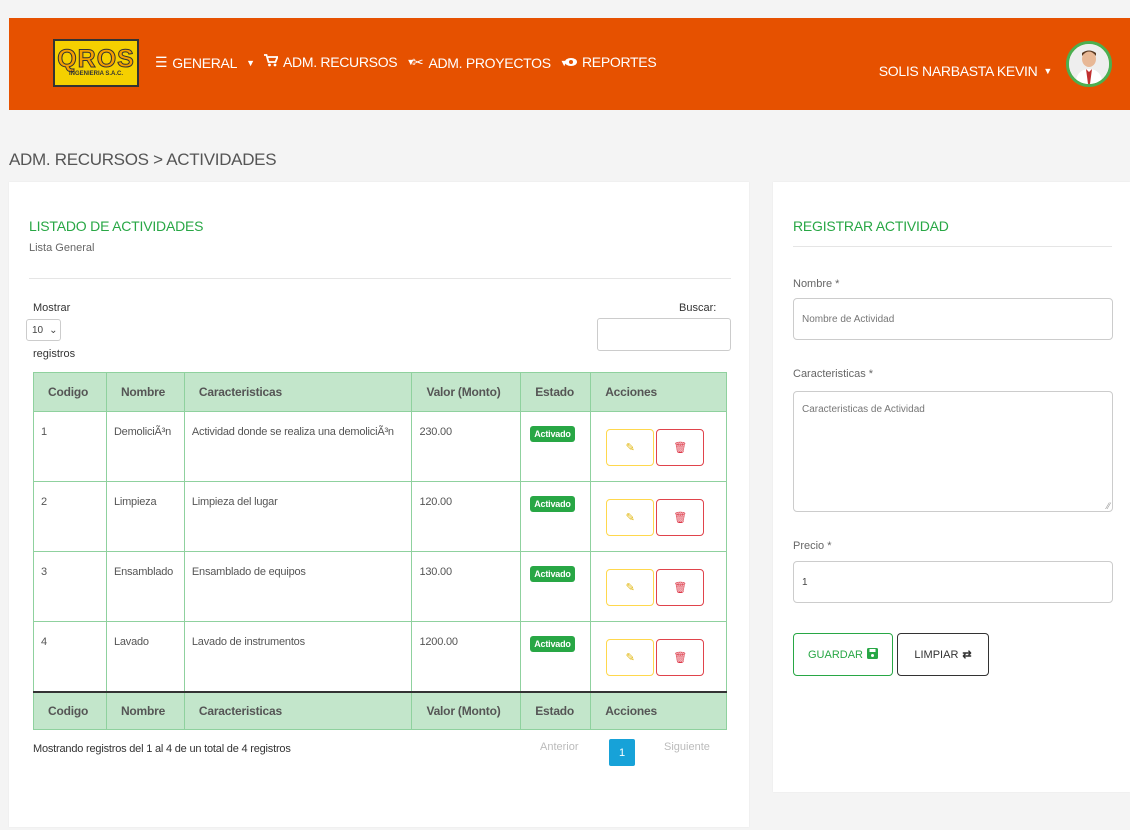 This screenshot has height=830, width=1130. I want to click on cell-nombre: DemoliciÃ³n, so click(145, 446).